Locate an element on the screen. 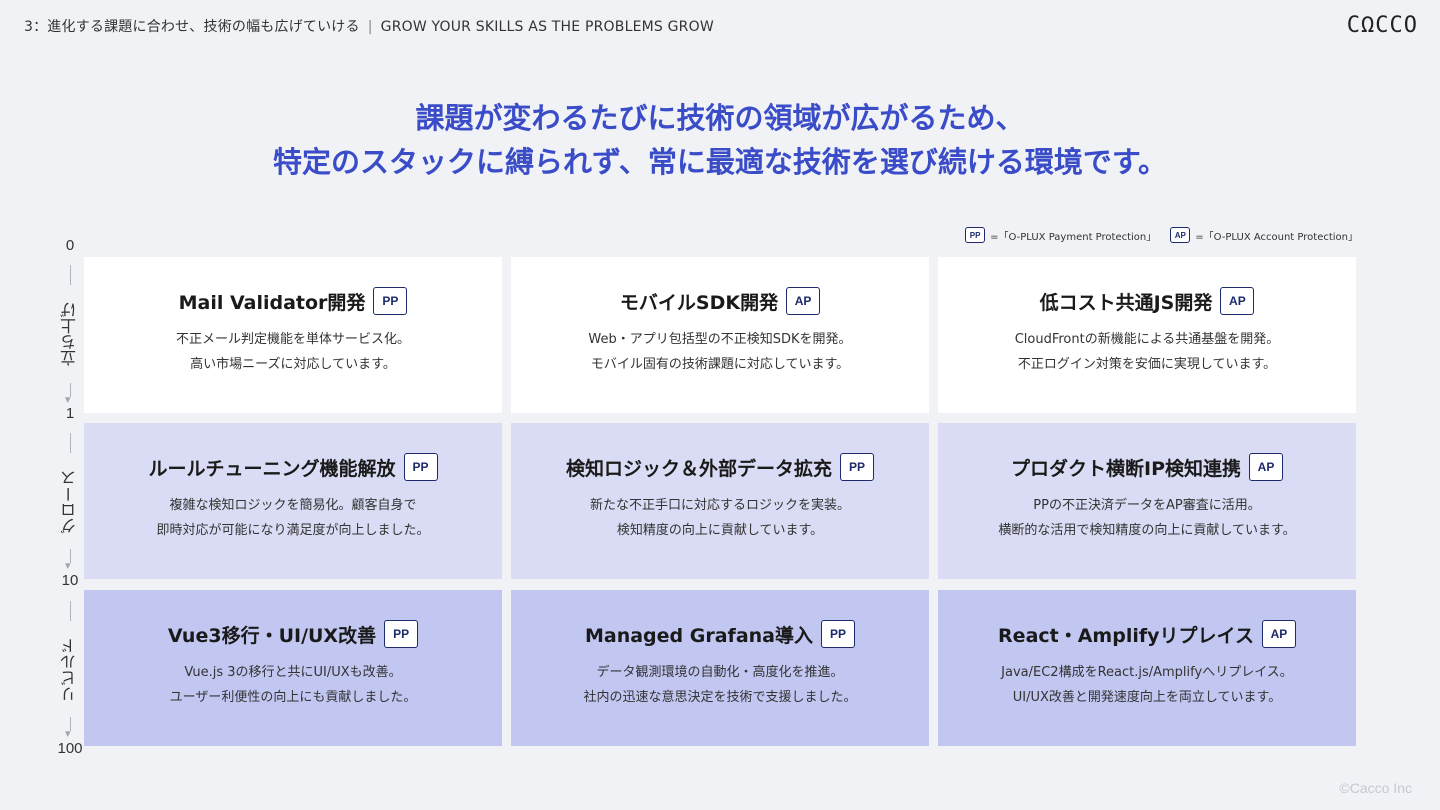 The image size is (1440, 810). card-title: ルールチューニング機能解放 is located at coordinates (272, 468).